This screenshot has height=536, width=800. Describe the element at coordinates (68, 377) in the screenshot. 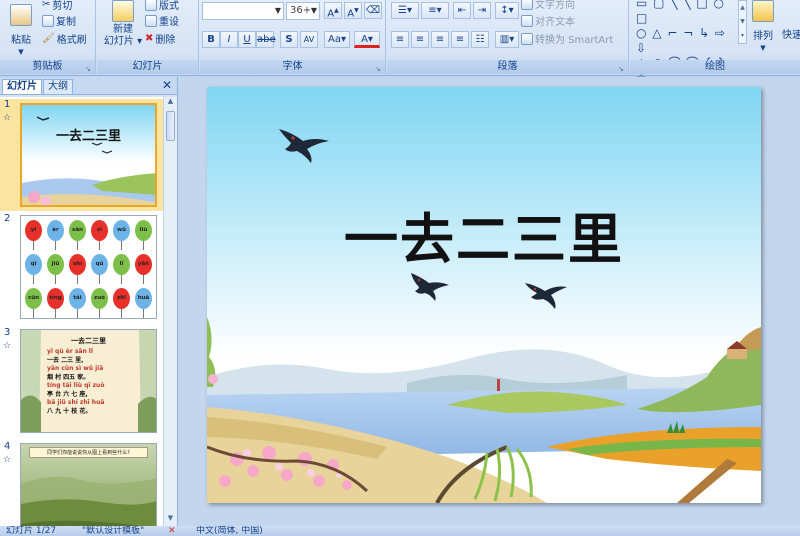

I see `poem-line: 烟 村 四五 家。` at that location.